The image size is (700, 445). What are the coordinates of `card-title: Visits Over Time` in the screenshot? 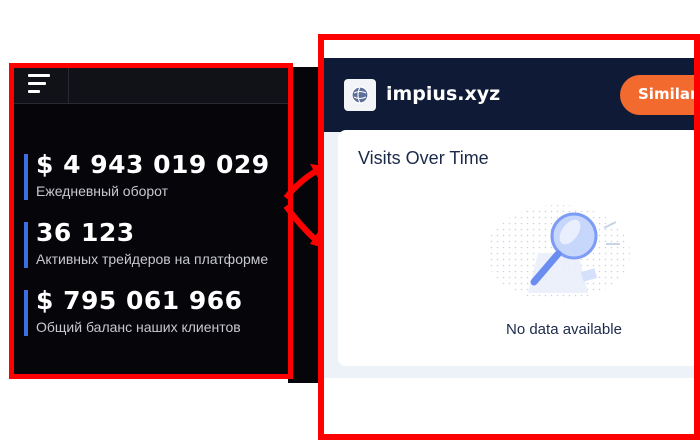 It's located at (423, 158).